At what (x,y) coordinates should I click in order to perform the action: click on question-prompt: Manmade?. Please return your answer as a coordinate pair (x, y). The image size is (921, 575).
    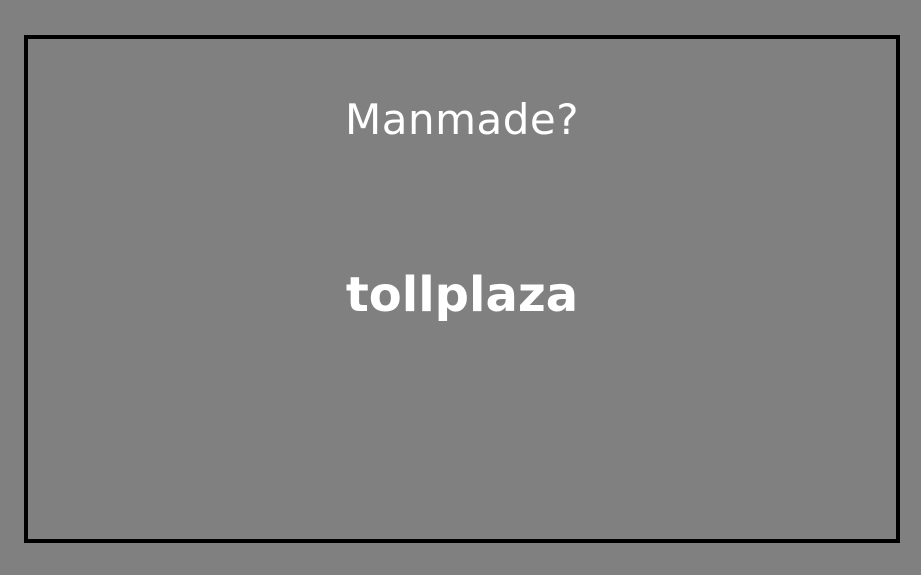
    Looking at the image, I should click on (462, 119).